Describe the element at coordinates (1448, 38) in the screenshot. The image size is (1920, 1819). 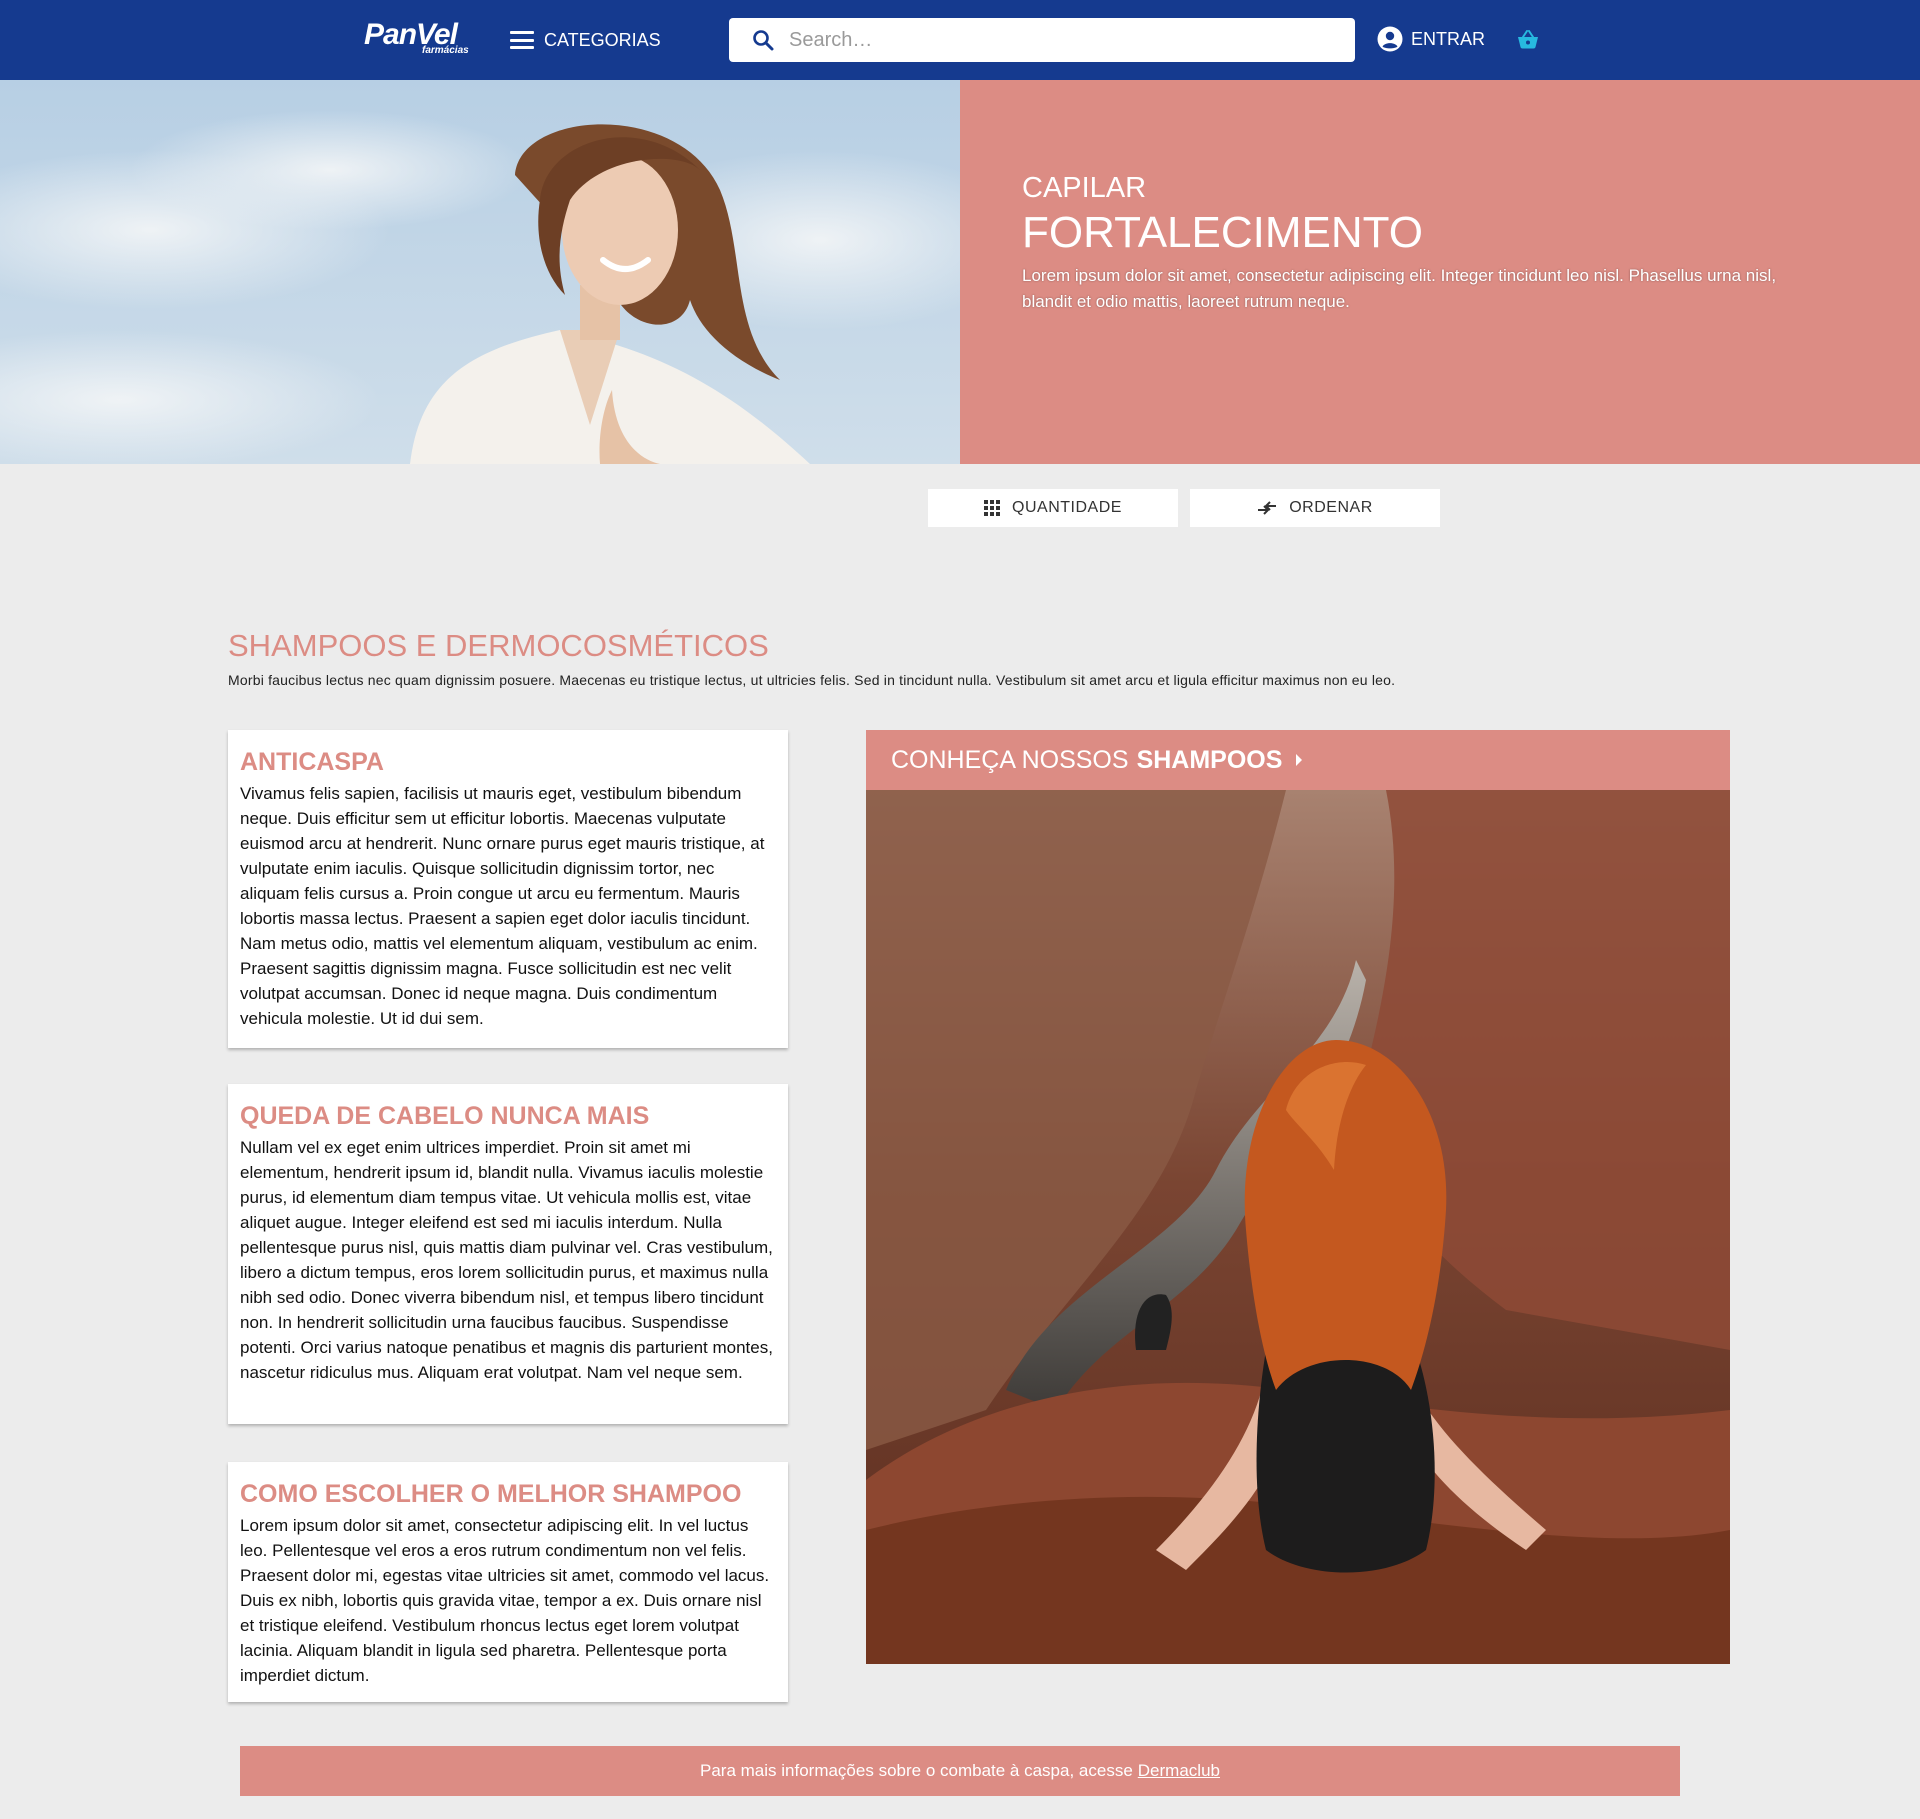
I see `login-label: ENTRAR` at that location.